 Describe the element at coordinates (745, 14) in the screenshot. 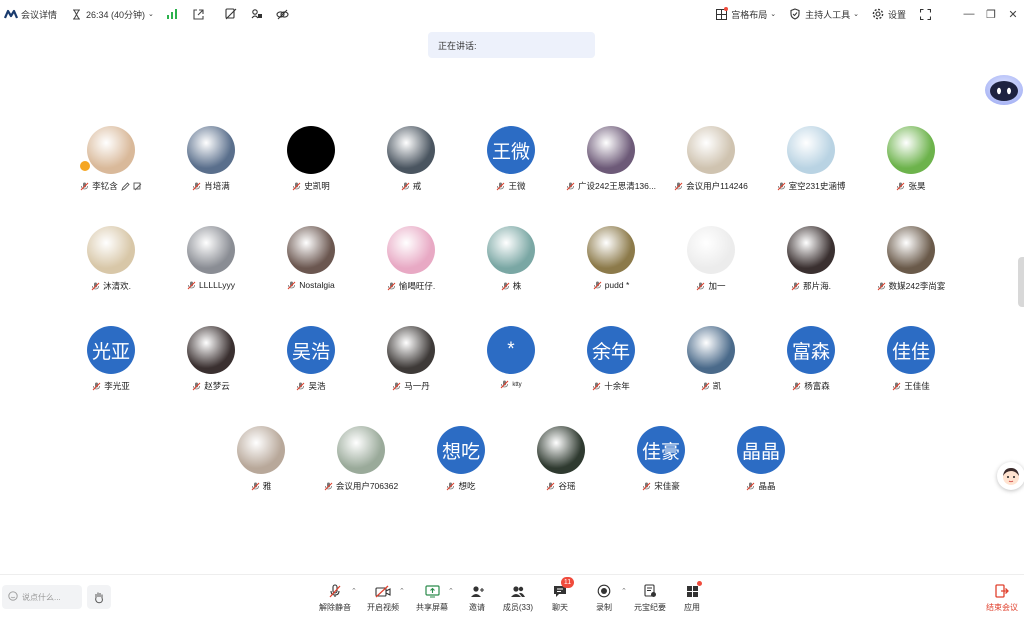

I see `grid-layout-button: 宫格布局 ⌄` at that location.